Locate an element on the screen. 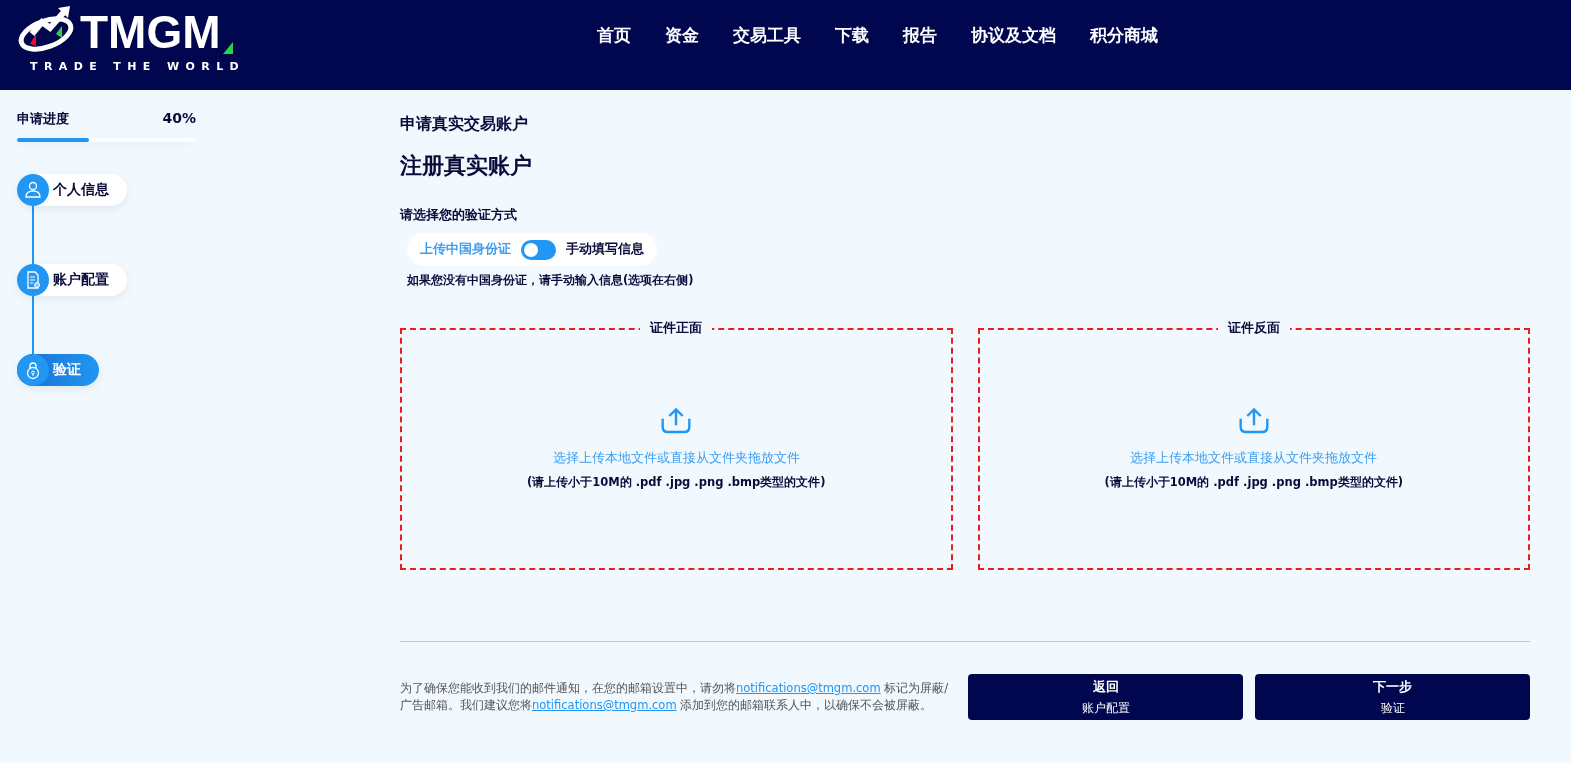 This screenshot has width=1571, height=763. nav-link: 协议及文档 is located at coordinates (1013, 35).